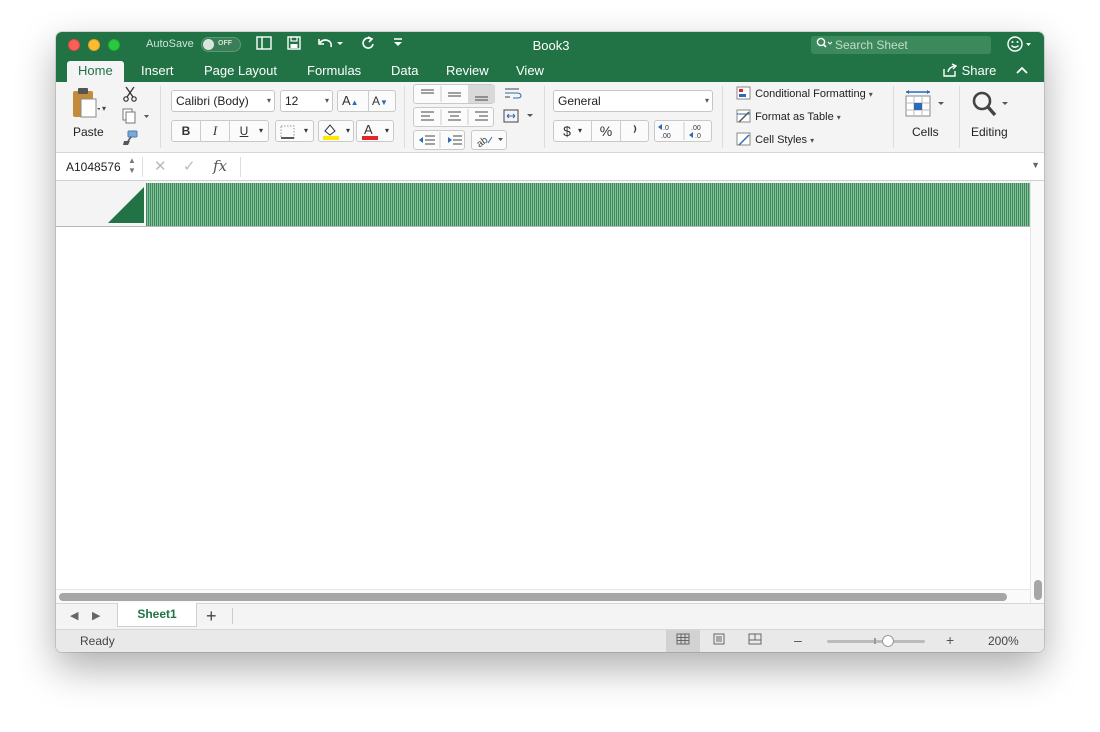 The image size is (1100, 732). What do you see at coordinates (743, 139) in the screenshot?
I see `cell-styles-icon` at bounding box center [743, 139].